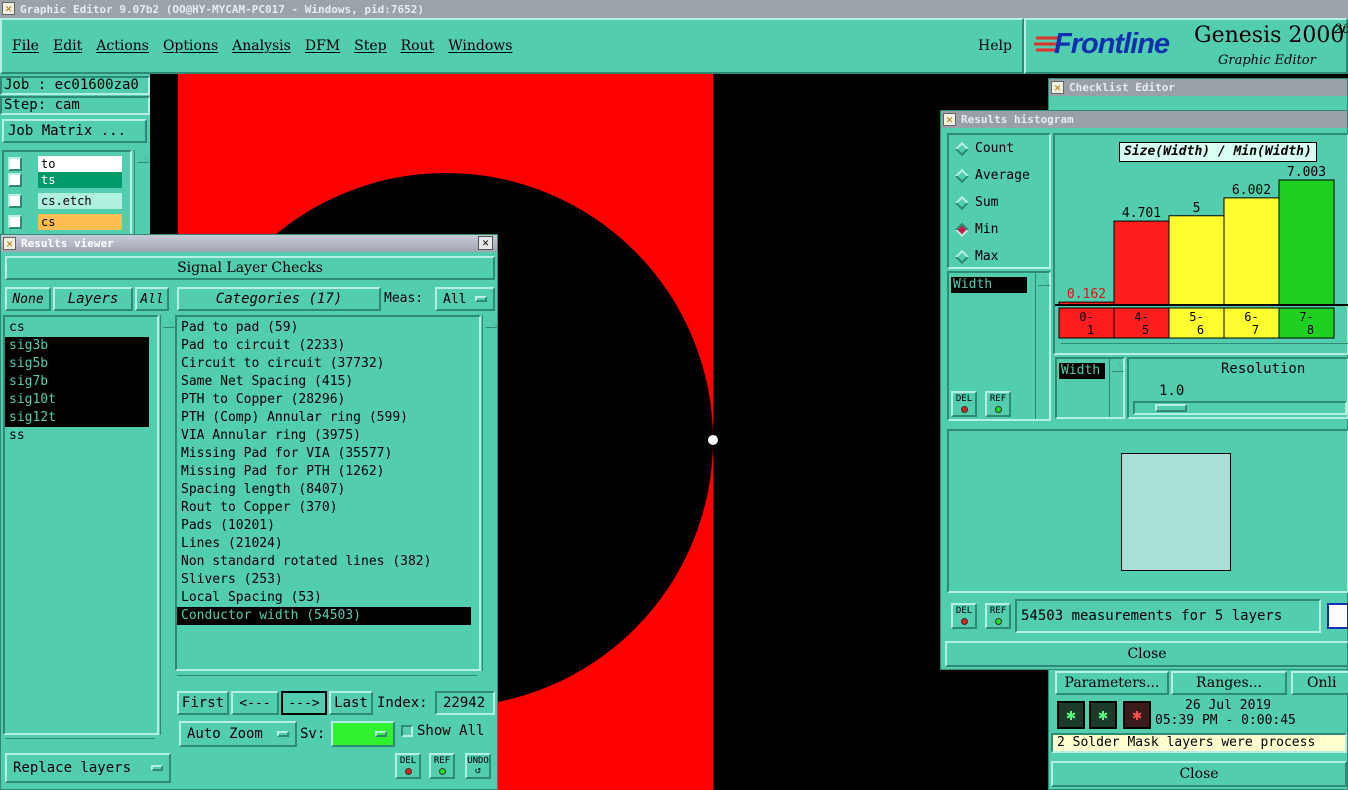 The image size is (1348, 790). What do you see at coordinates (1116, 388) in the screenshot?
I see `width-field-scrollbar` at bounding box center [1116, 388].